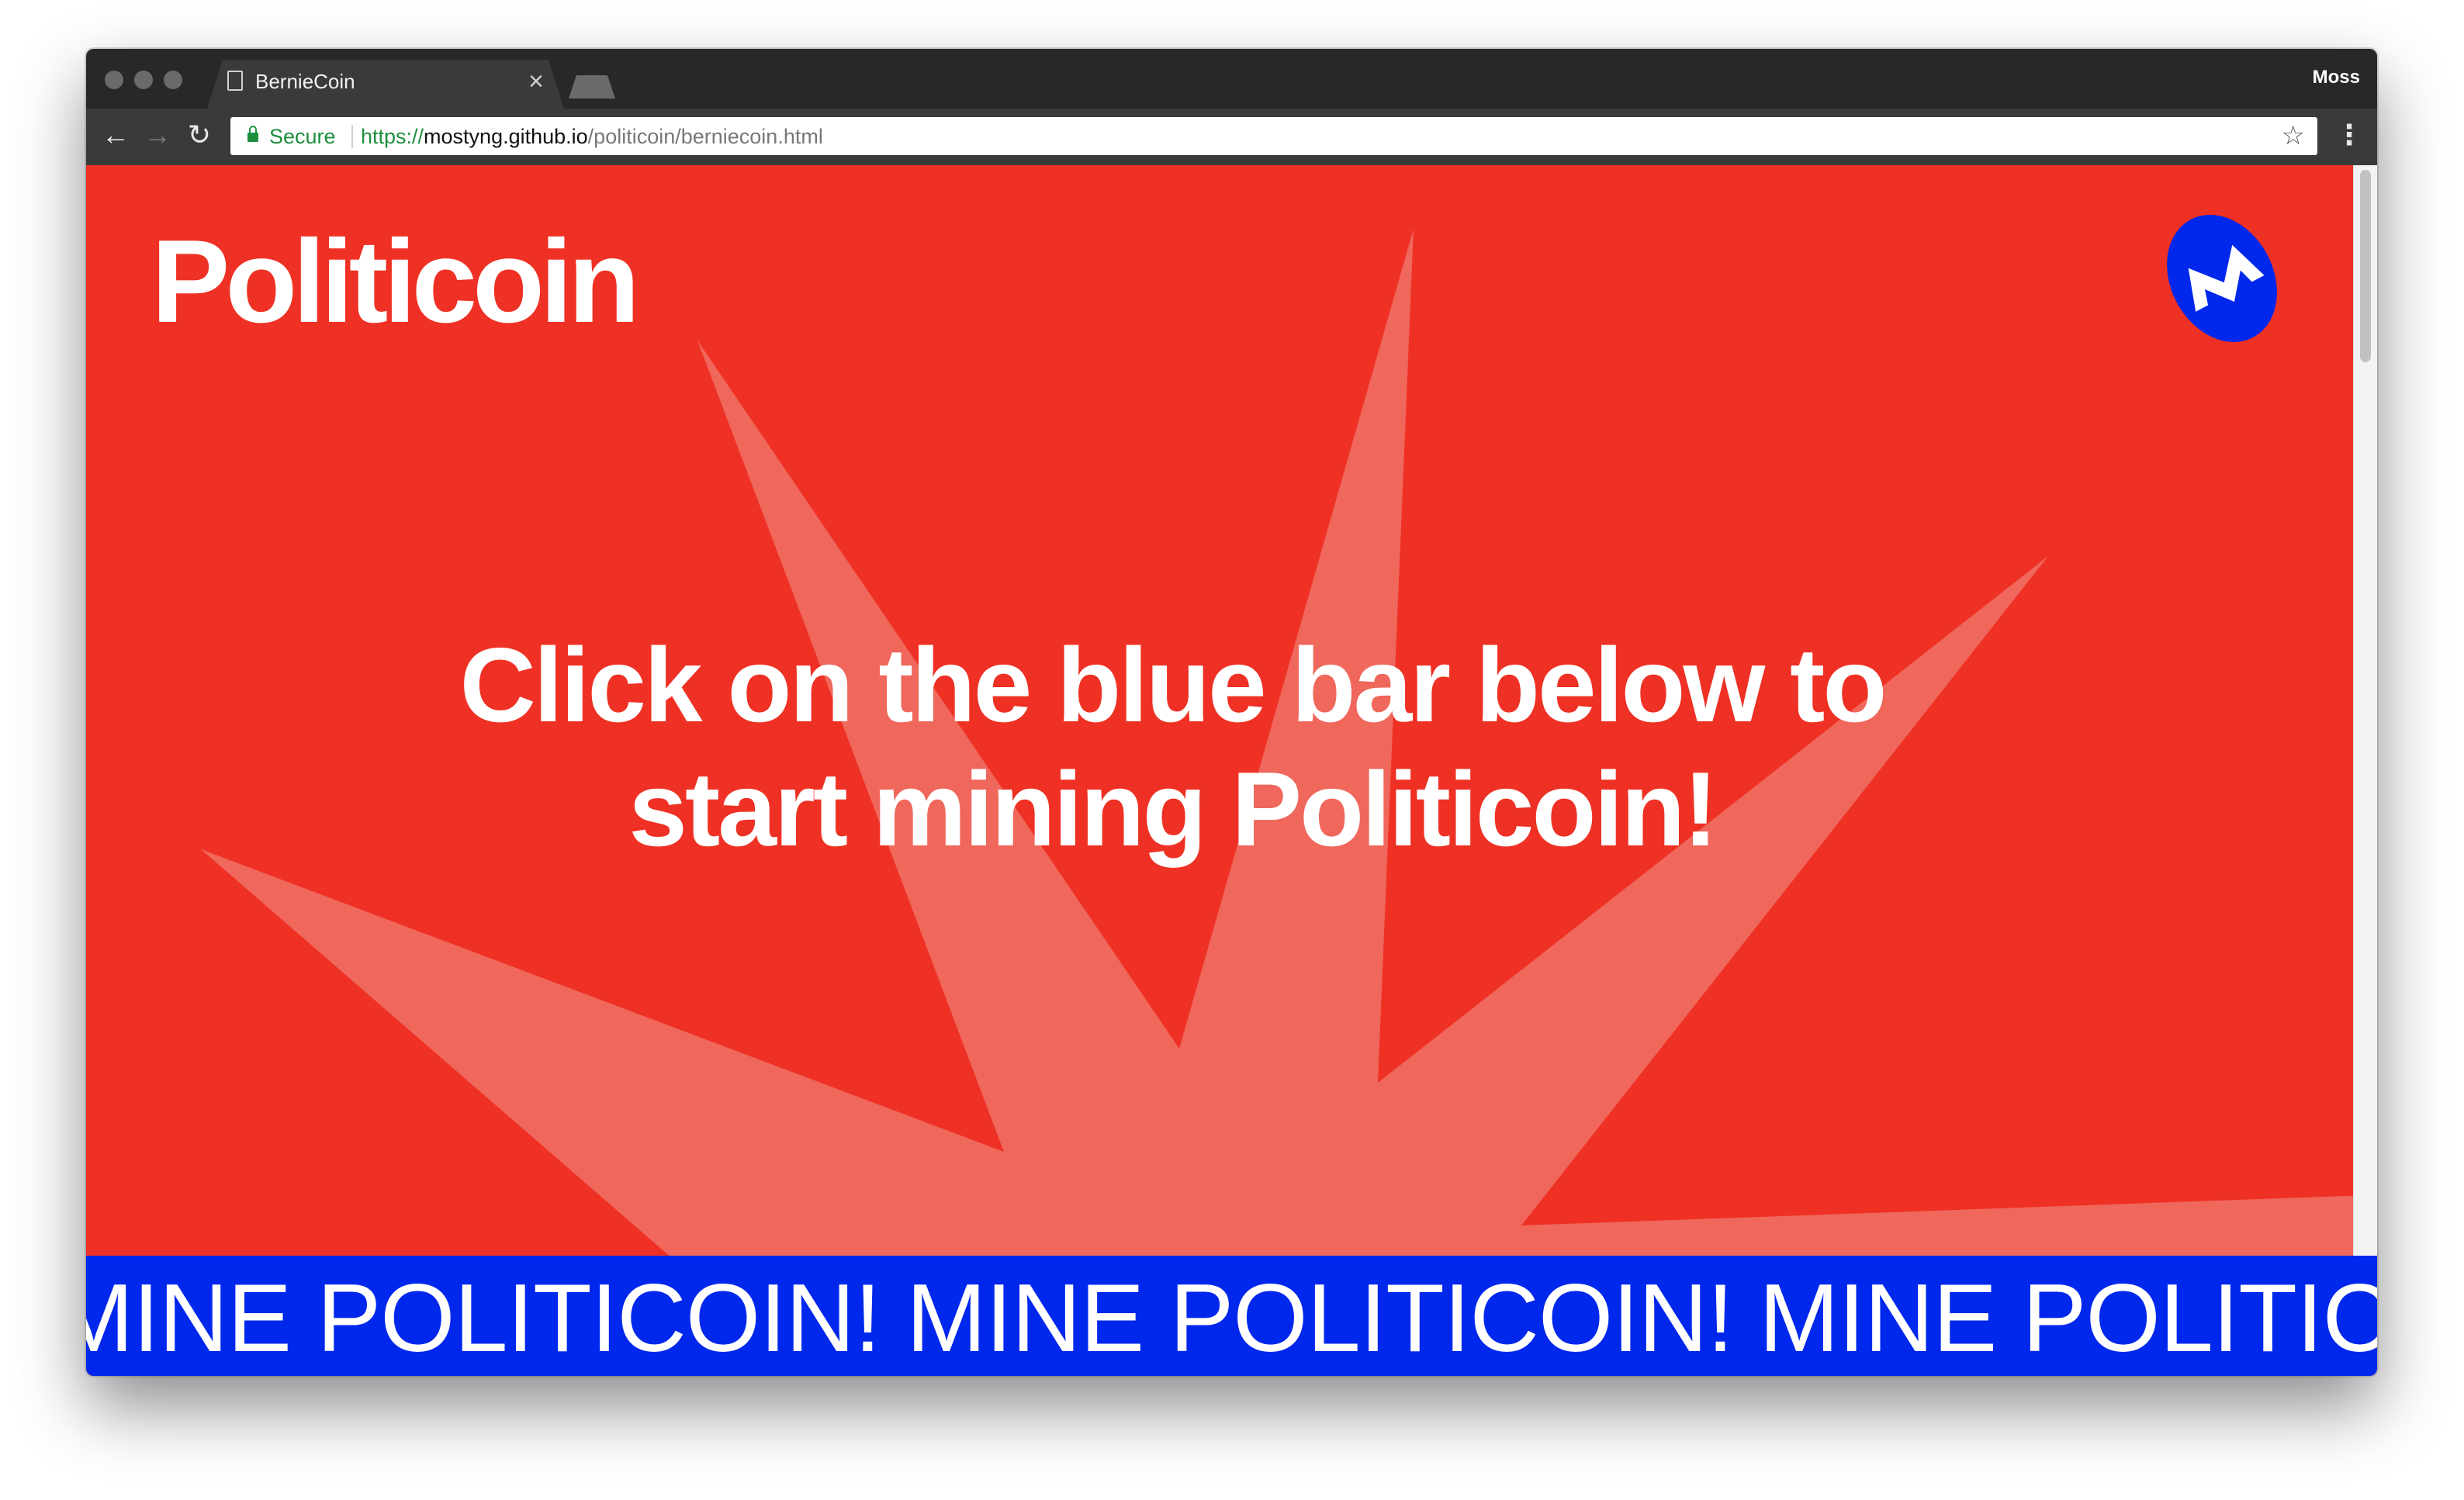 Image resolution: width=2464 pixels, height=1500 pixels. Describe the element at coordinates (173, 80) in the screenshot. I see `zoom-window-icon` at that location.